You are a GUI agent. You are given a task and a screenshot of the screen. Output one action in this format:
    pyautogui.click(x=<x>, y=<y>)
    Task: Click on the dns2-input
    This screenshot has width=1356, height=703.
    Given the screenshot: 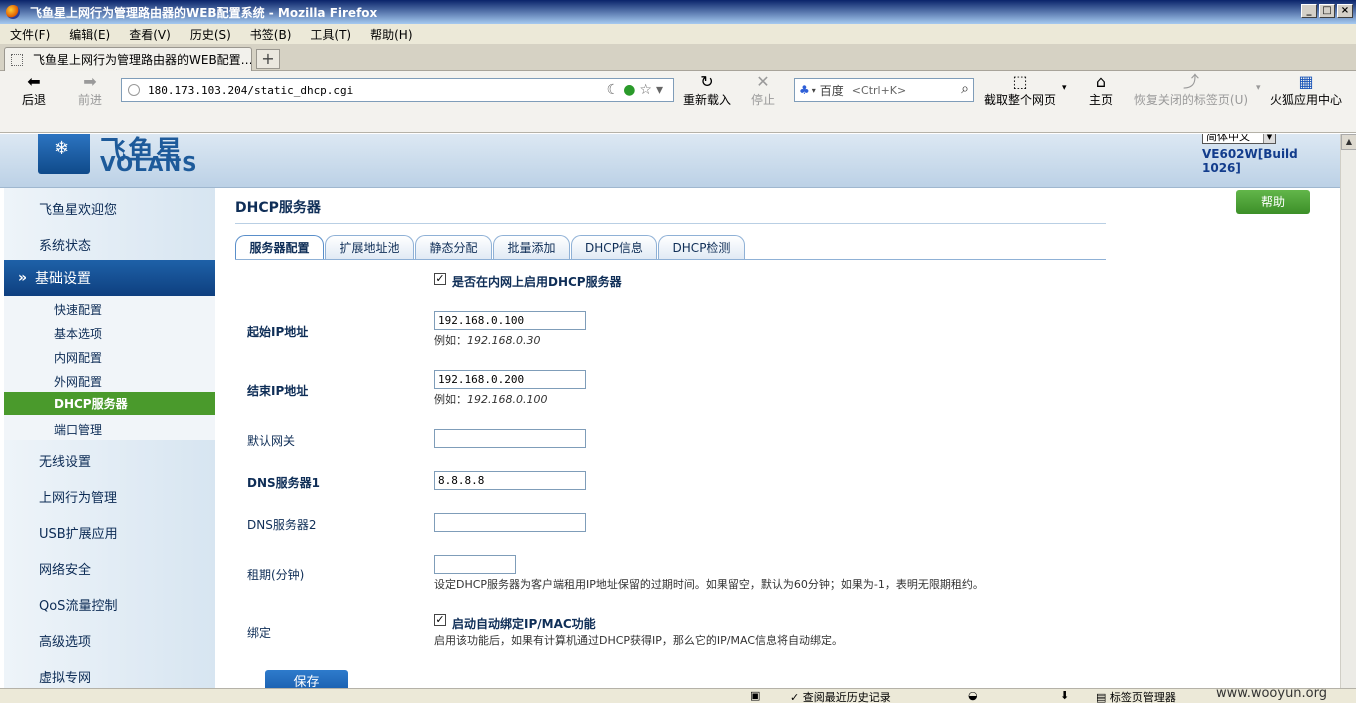 What is the action you would take?
    pyautogui.click(x=510, y=522)
    